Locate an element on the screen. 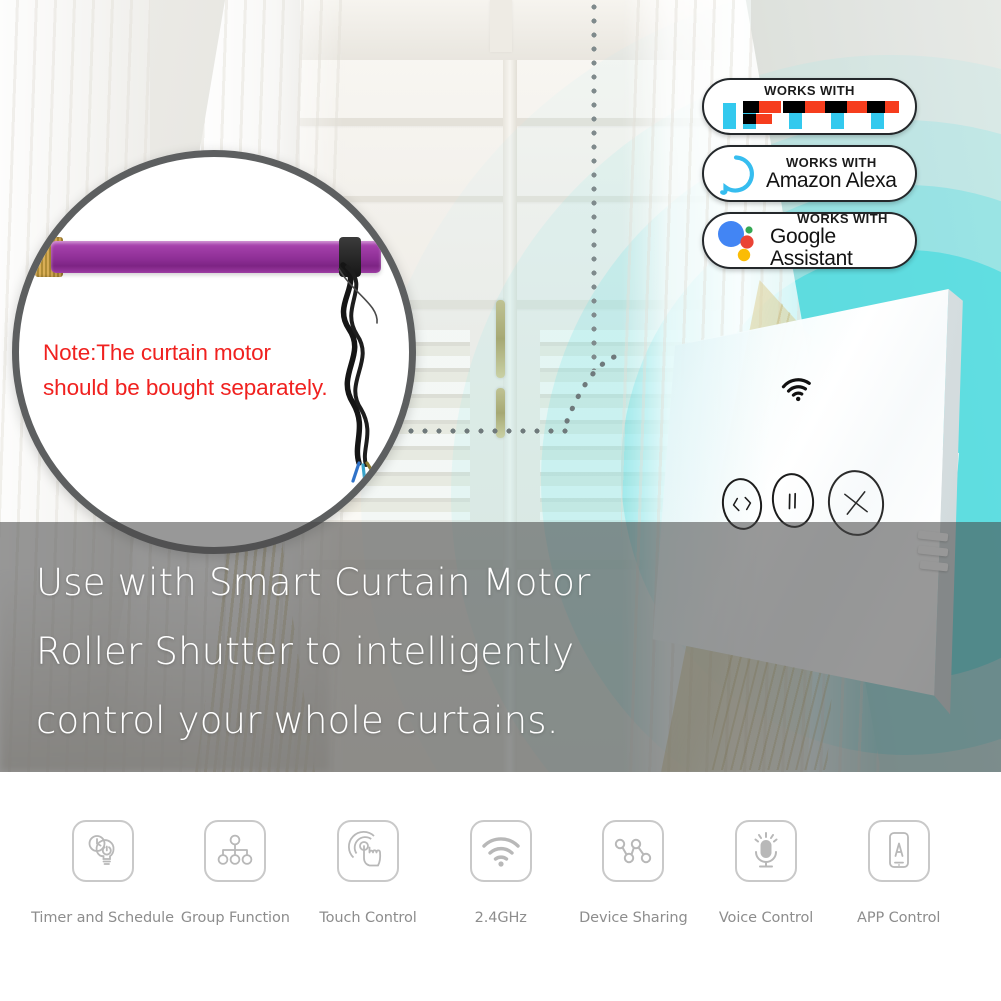 Image resolution: width=1001 pixels, height=1001 pixels. touch-control-icon is located at coordinates (368, 851).